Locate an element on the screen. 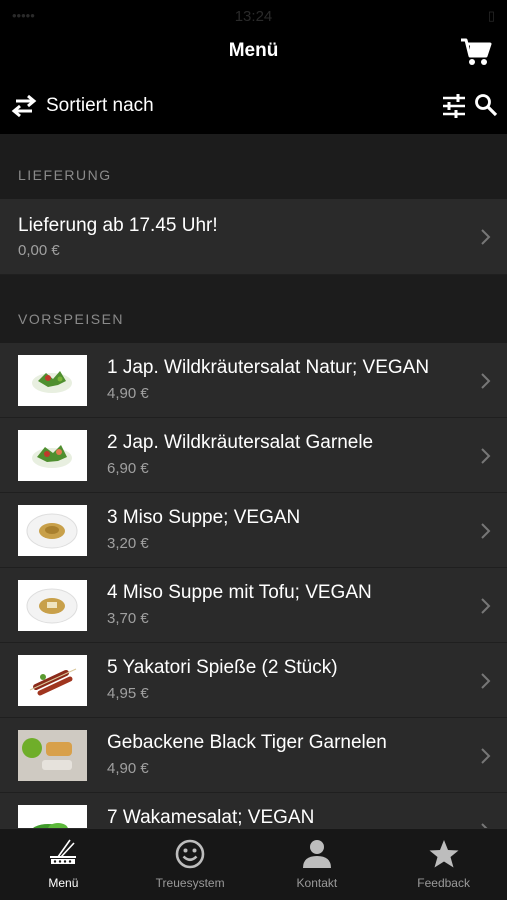 The image size is (507, 900). section-header-label: VORSPEISEN is located at coordinates (71, 319).